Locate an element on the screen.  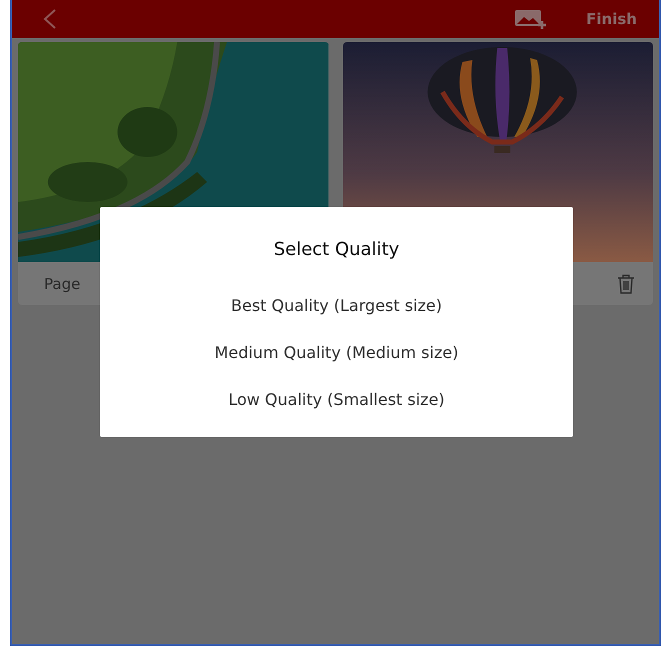
quality-option: Medium Quality (Medium size) is located at coordinates (336, 352).